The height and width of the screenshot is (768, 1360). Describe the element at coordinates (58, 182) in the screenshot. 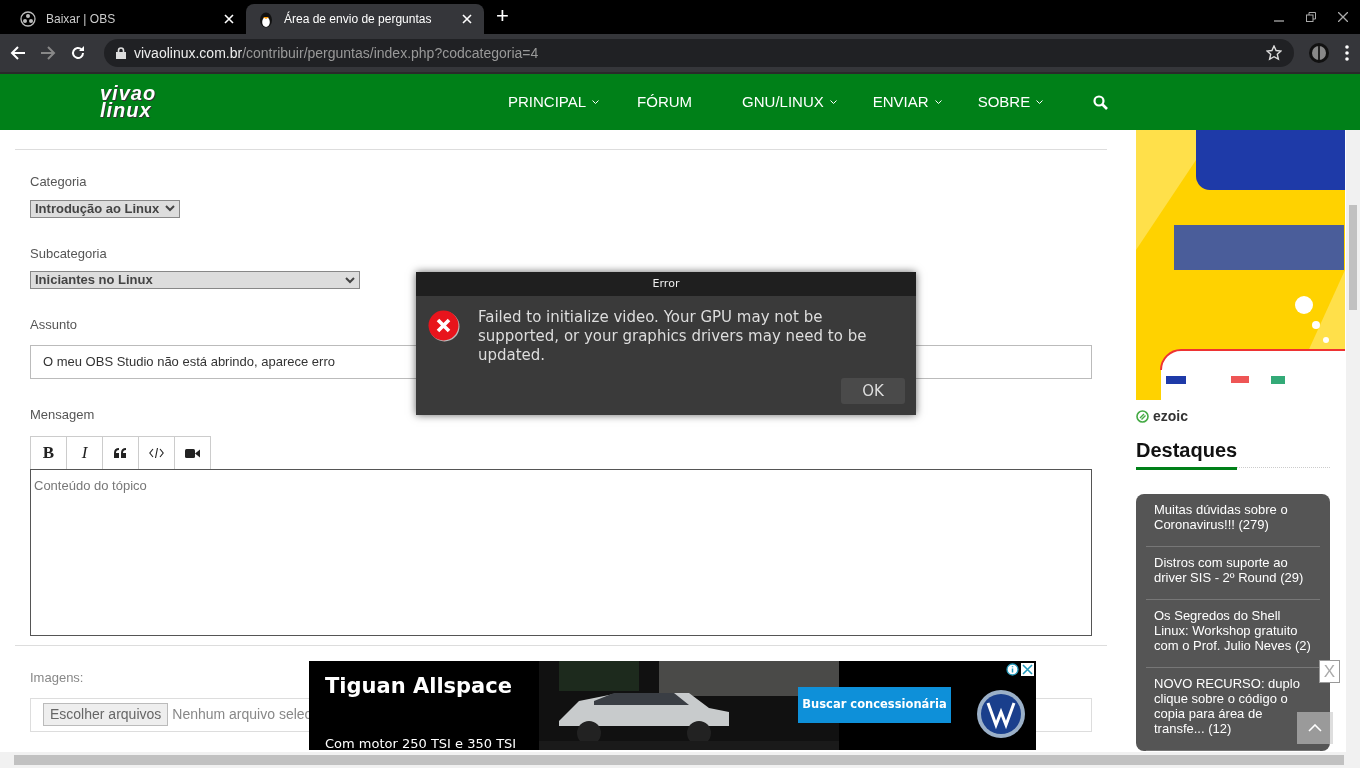

I see `field-label: Categoria` at that location.